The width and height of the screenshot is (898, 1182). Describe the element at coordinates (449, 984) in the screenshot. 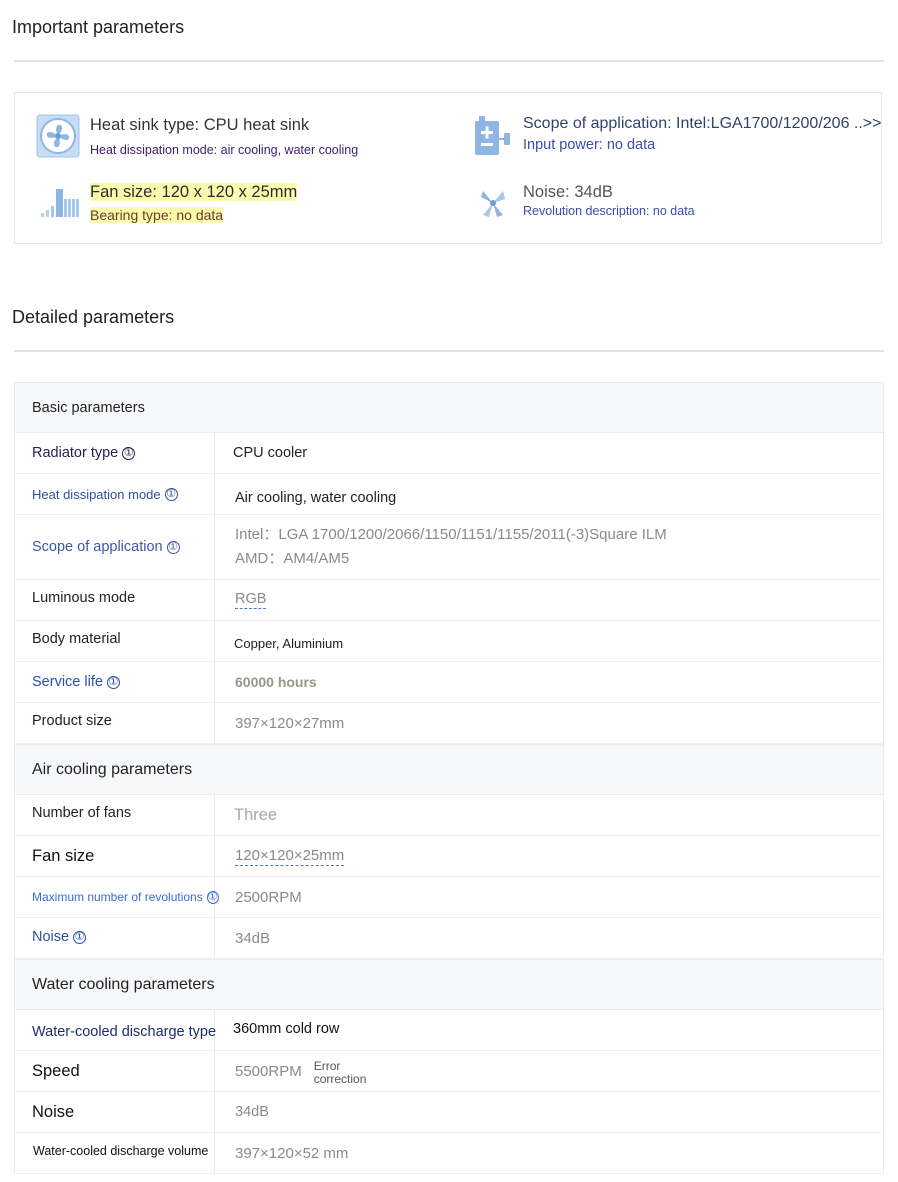

I see `group-water-cooling-parameters: Water cooling parameters` at that location.